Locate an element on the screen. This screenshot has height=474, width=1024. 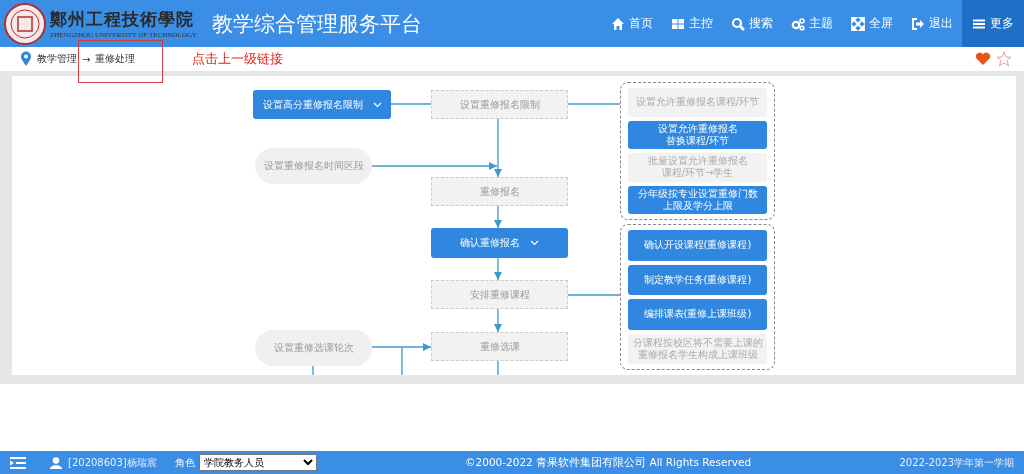
seal-icon is located at coordinates (25, 23).